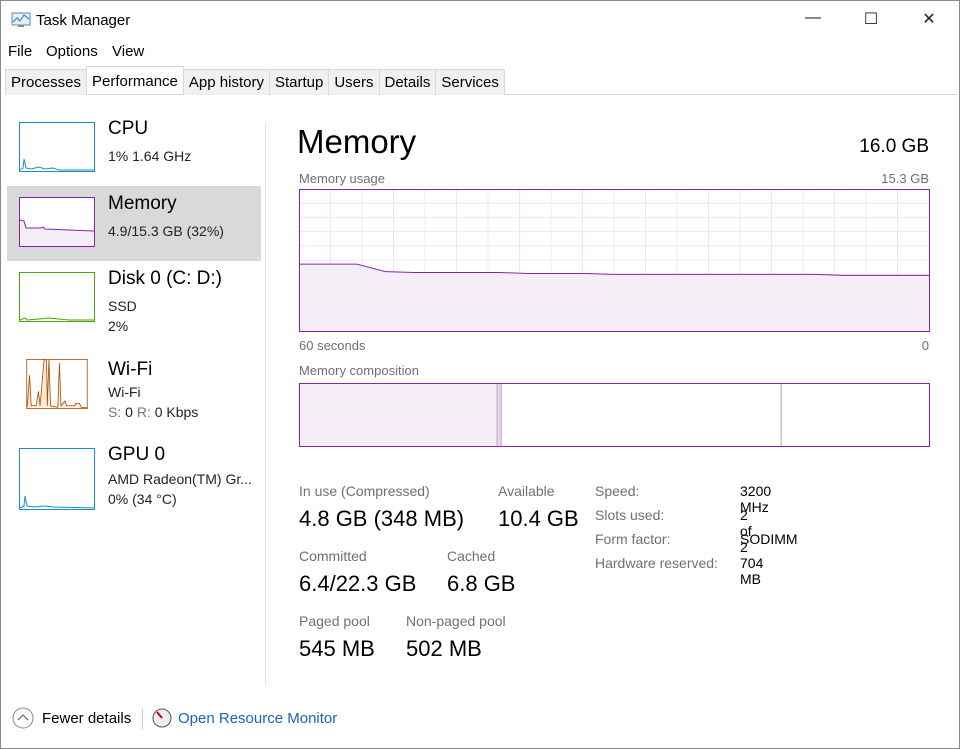 Image resolution: width=960 pixels, height=749 pixels. I want to click on sidebar-wifi-adapter: Wi-Fi, so click(124, 392).